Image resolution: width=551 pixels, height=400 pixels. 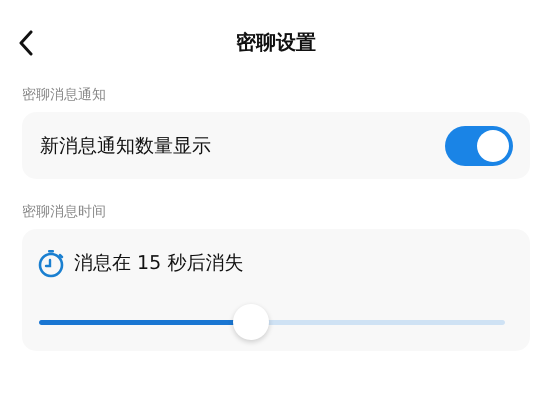 What do you see at coordinates (125, 146) in the screenshot?
I see `setting-label: 新消息通知数量显示` at bounding box center [125, 146].